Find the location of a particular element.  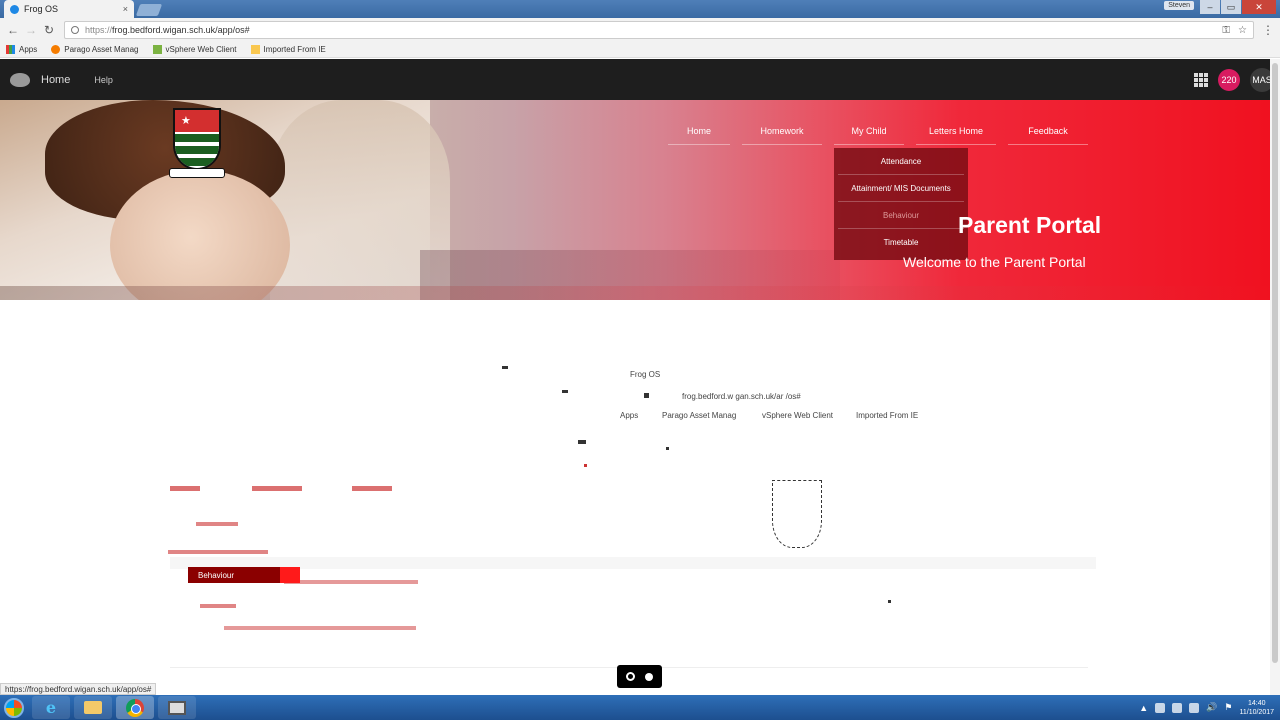

page-scrollbar is located at coordinates (1275, 377).